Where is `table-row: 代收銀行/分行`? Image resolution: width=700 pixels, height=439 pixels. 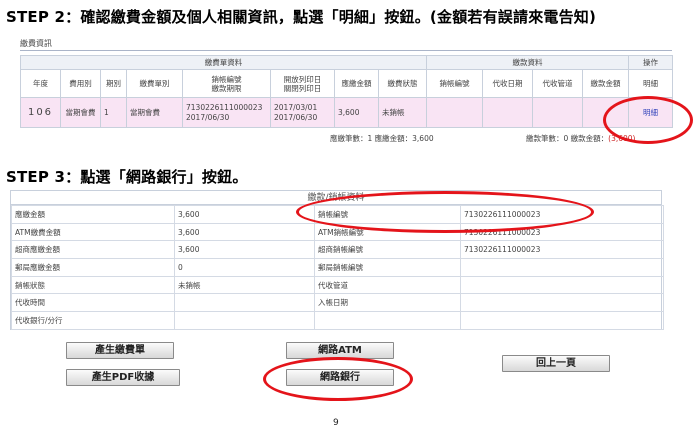
table-row: 代收銀行/分行 is located at coordinates (337, 320).